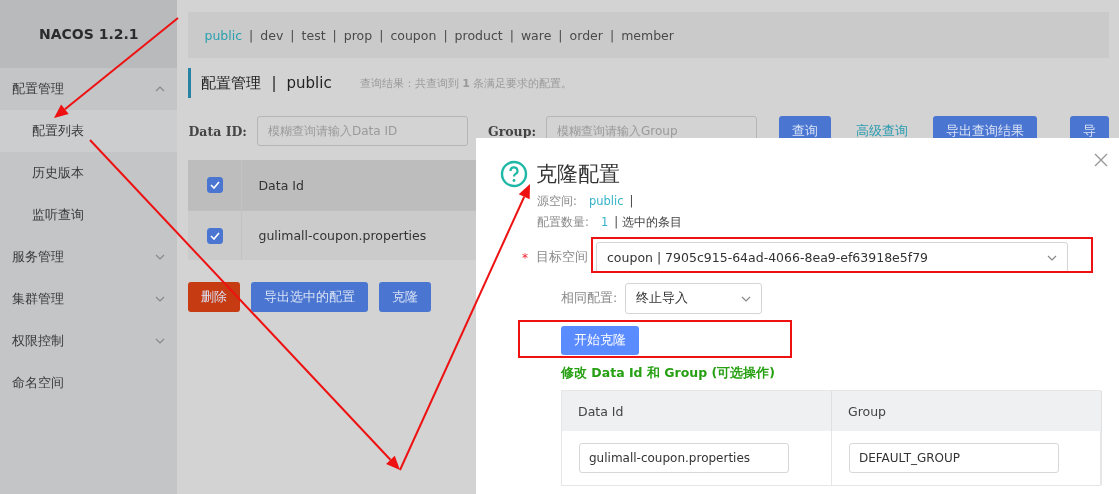 This screenshot has height=494, width=1119. What do you see at coordinates (358, 35) in the screenshot?
I see `namespace-tab: prop` at bounding box center [358, 35].